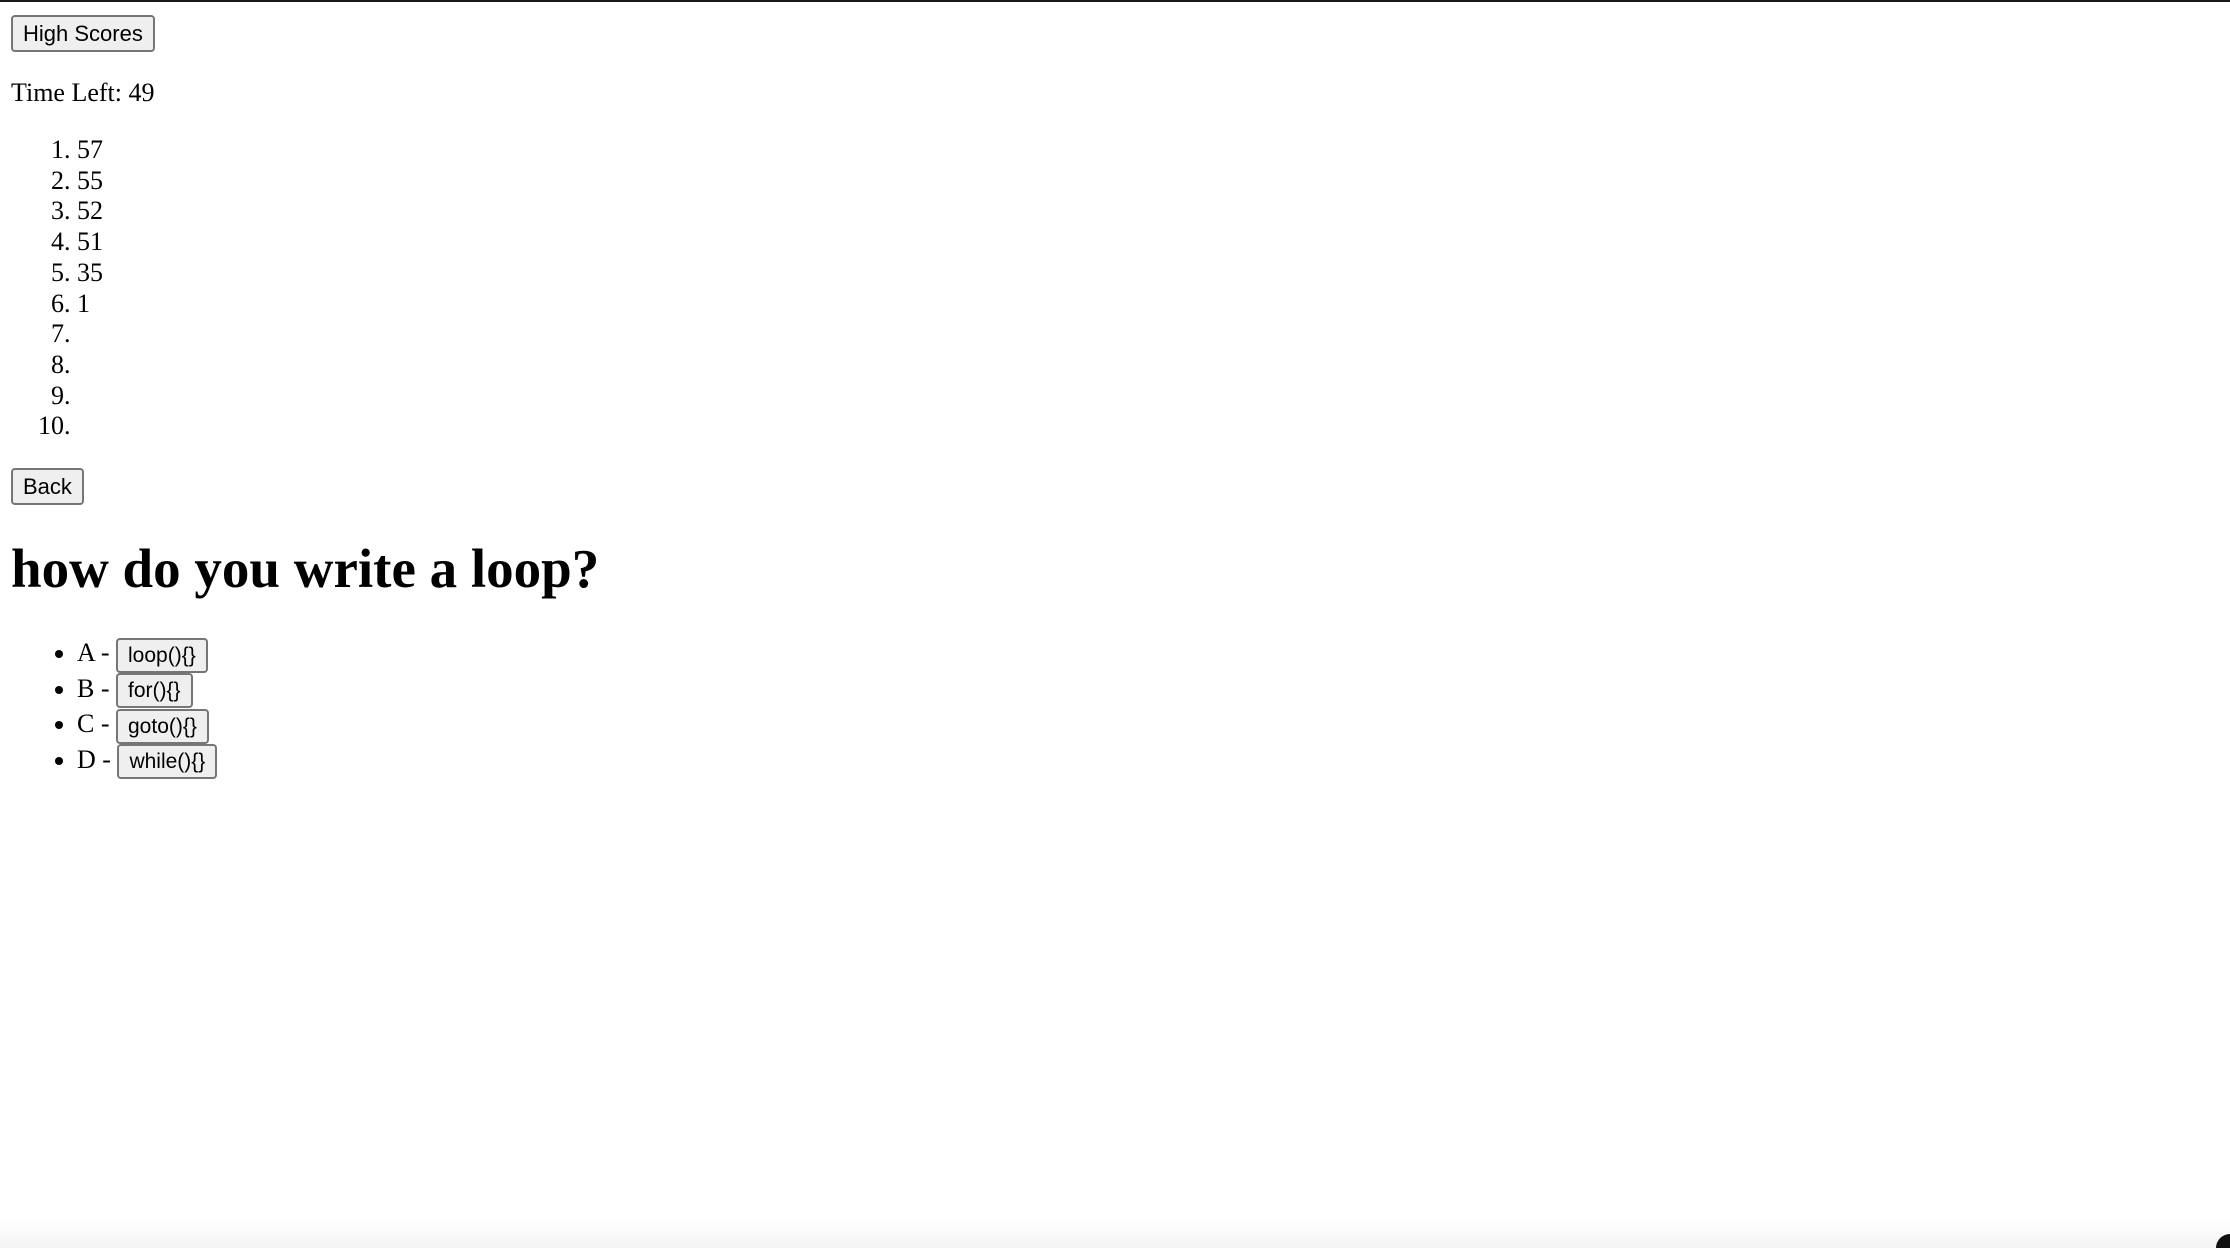  What do you see at coordinates (93, 688) in the screenshot?
I see `choice-letter: B -` at bounding box center [93, 688].